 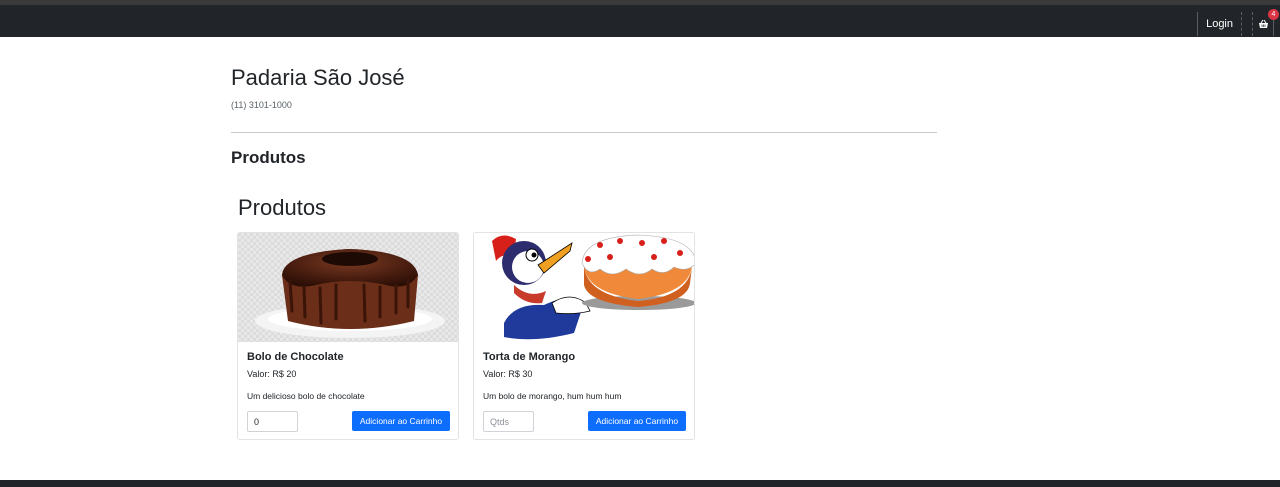 I want to click on product-description: Um delicioso bolo de chocolate, so click(x=306, y=396).